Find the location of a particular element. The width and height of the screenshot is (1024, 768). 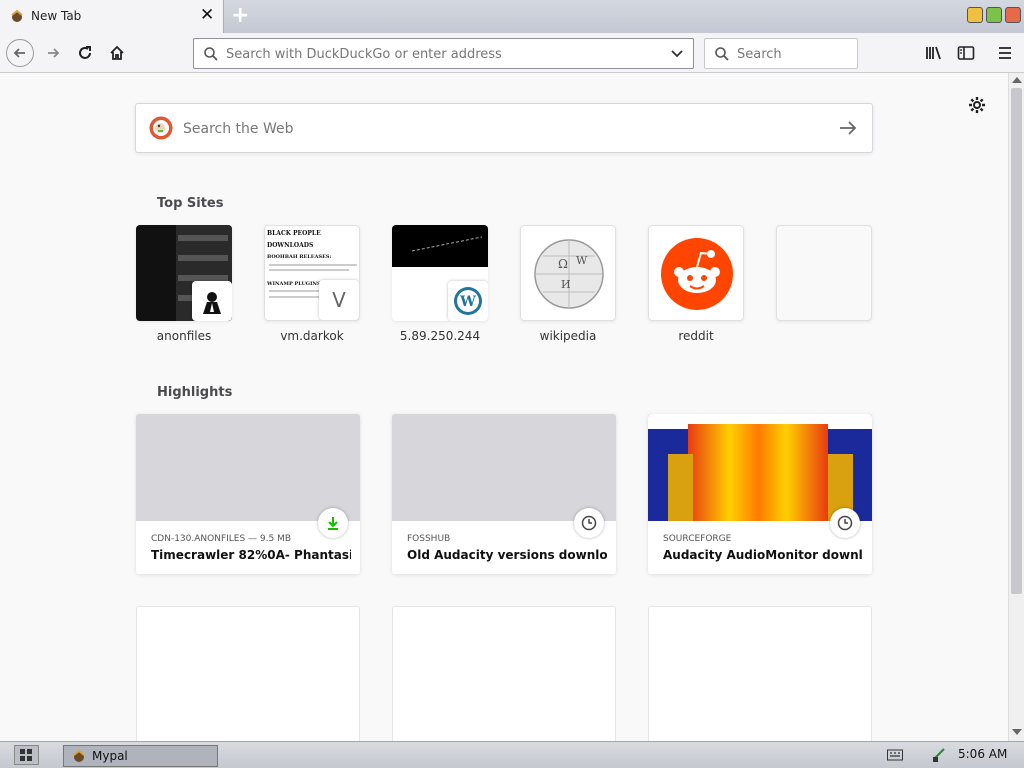

taskbar-mypal-button: Mypal is located at coordinates (140, 756).